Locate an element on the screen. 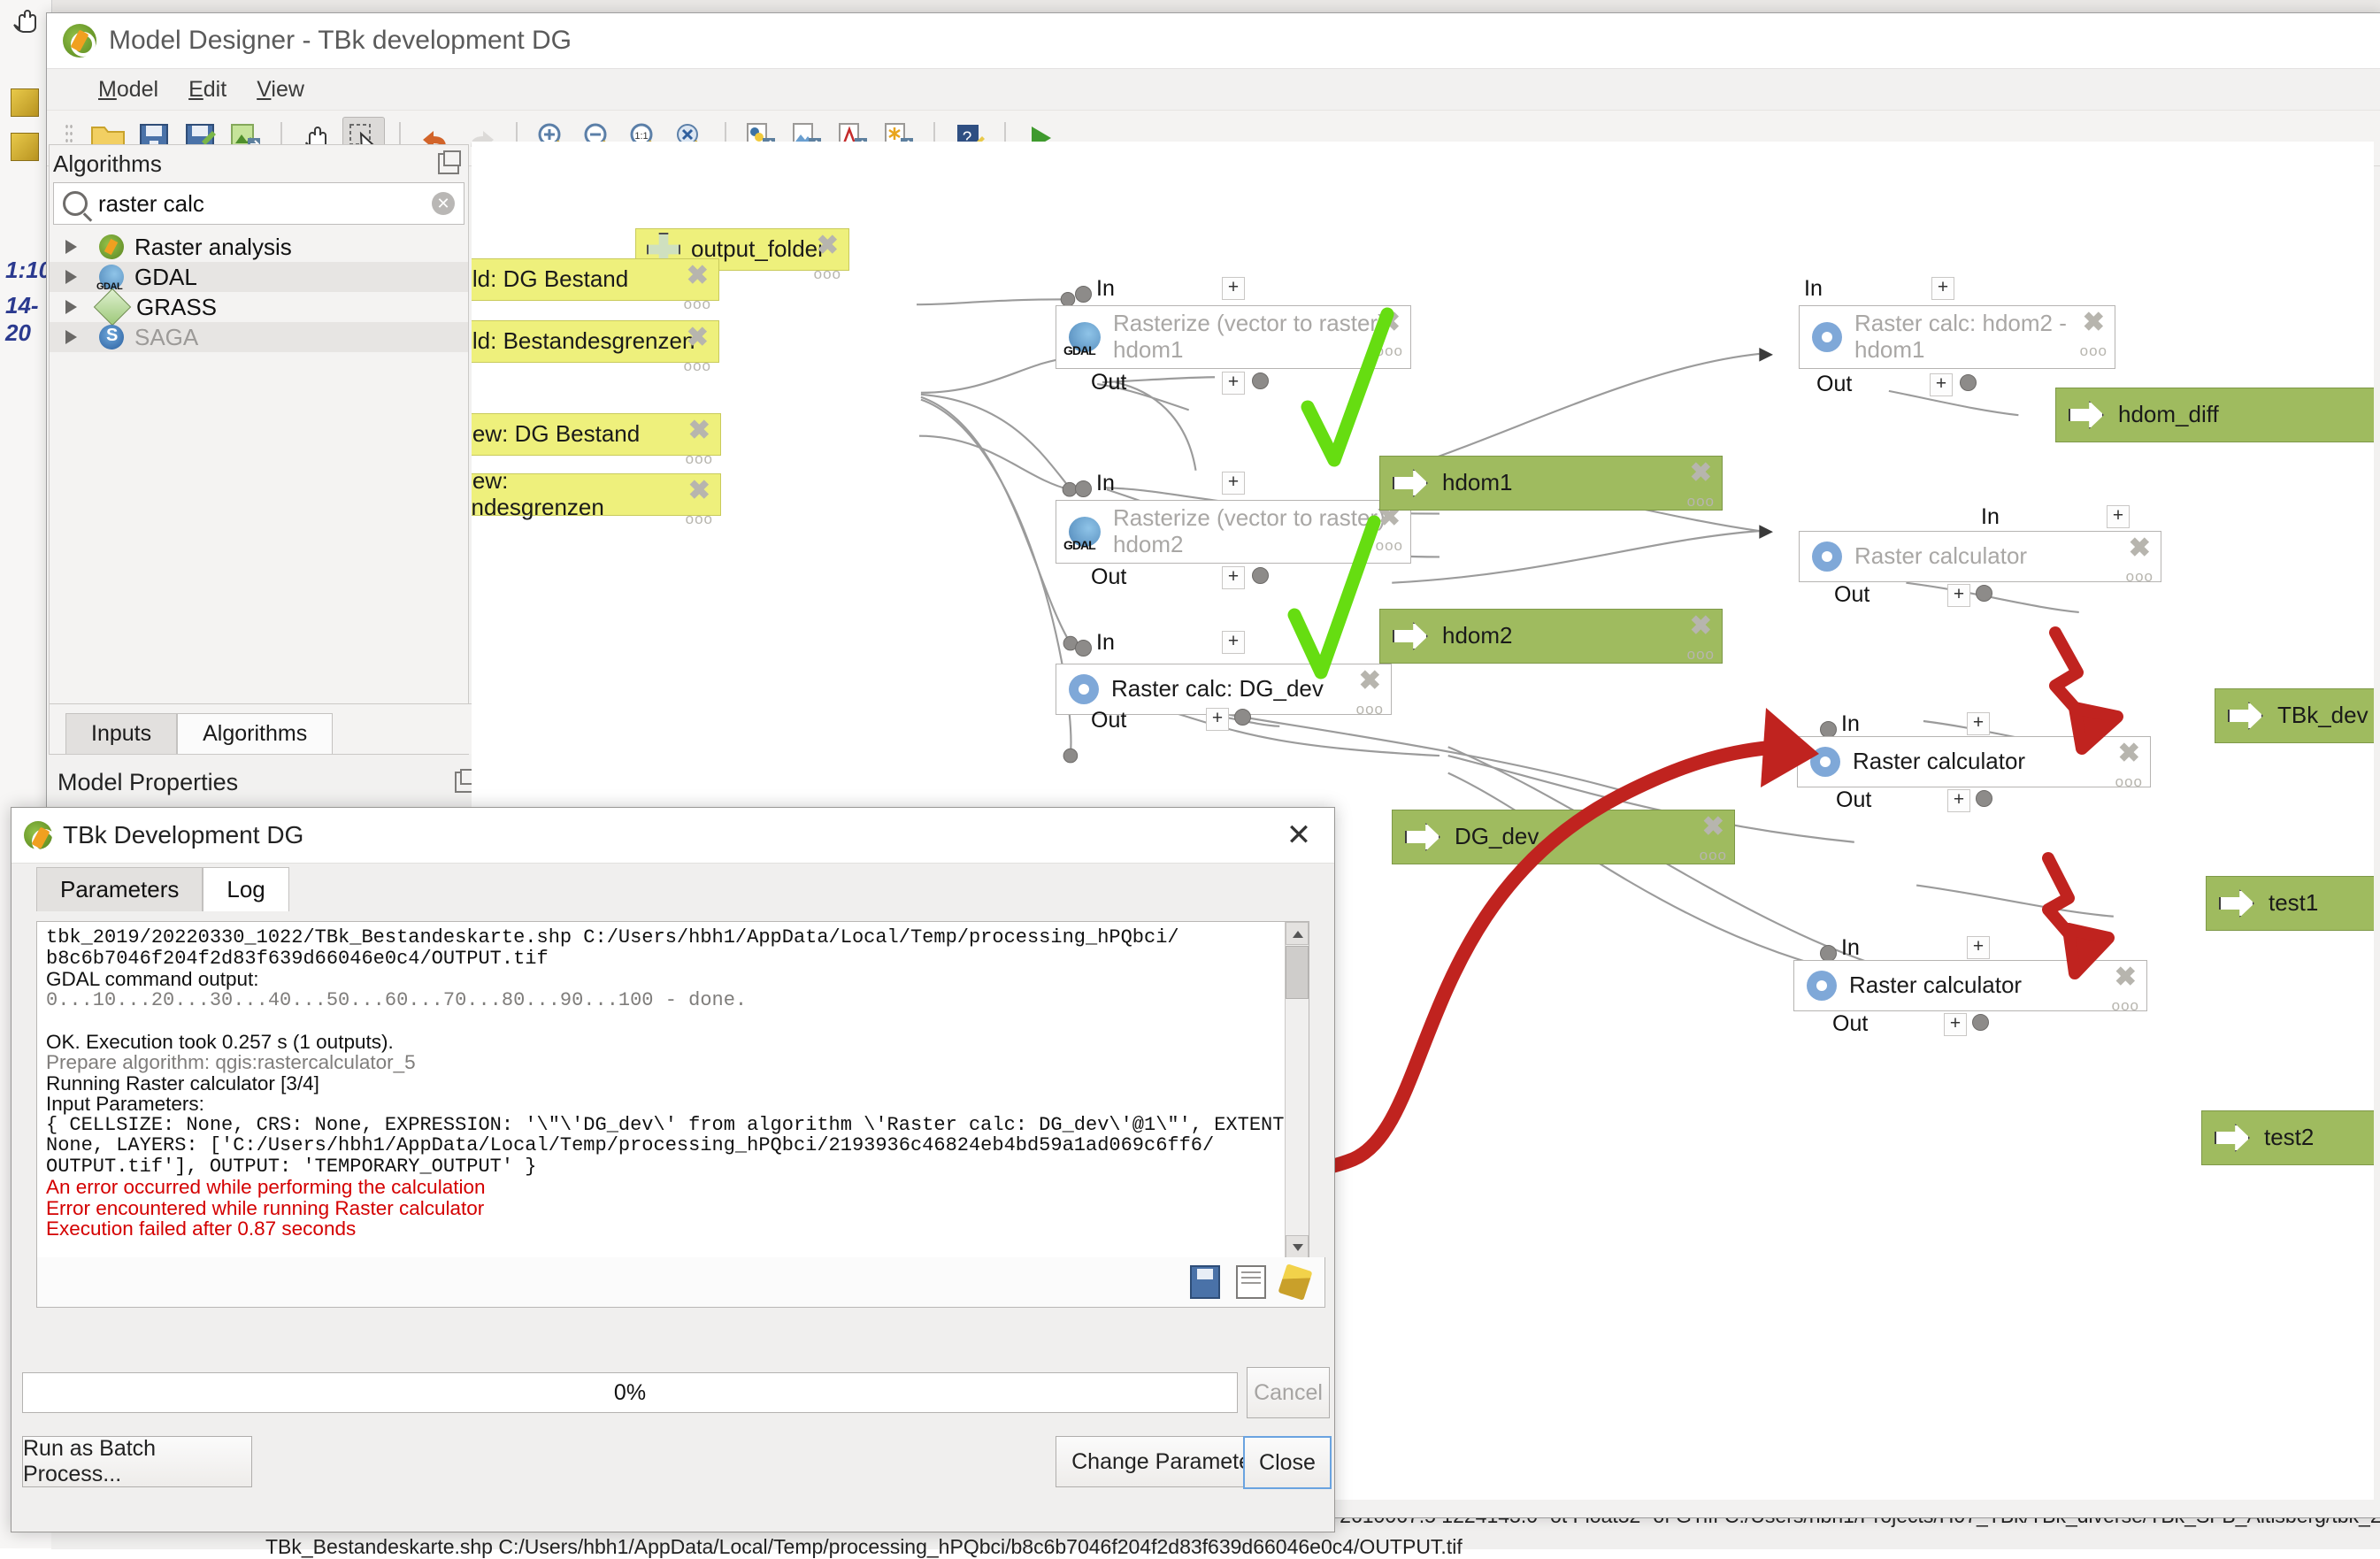  node-output-tbk-dev: TBk_dev is located at coordinates (2294, 715).